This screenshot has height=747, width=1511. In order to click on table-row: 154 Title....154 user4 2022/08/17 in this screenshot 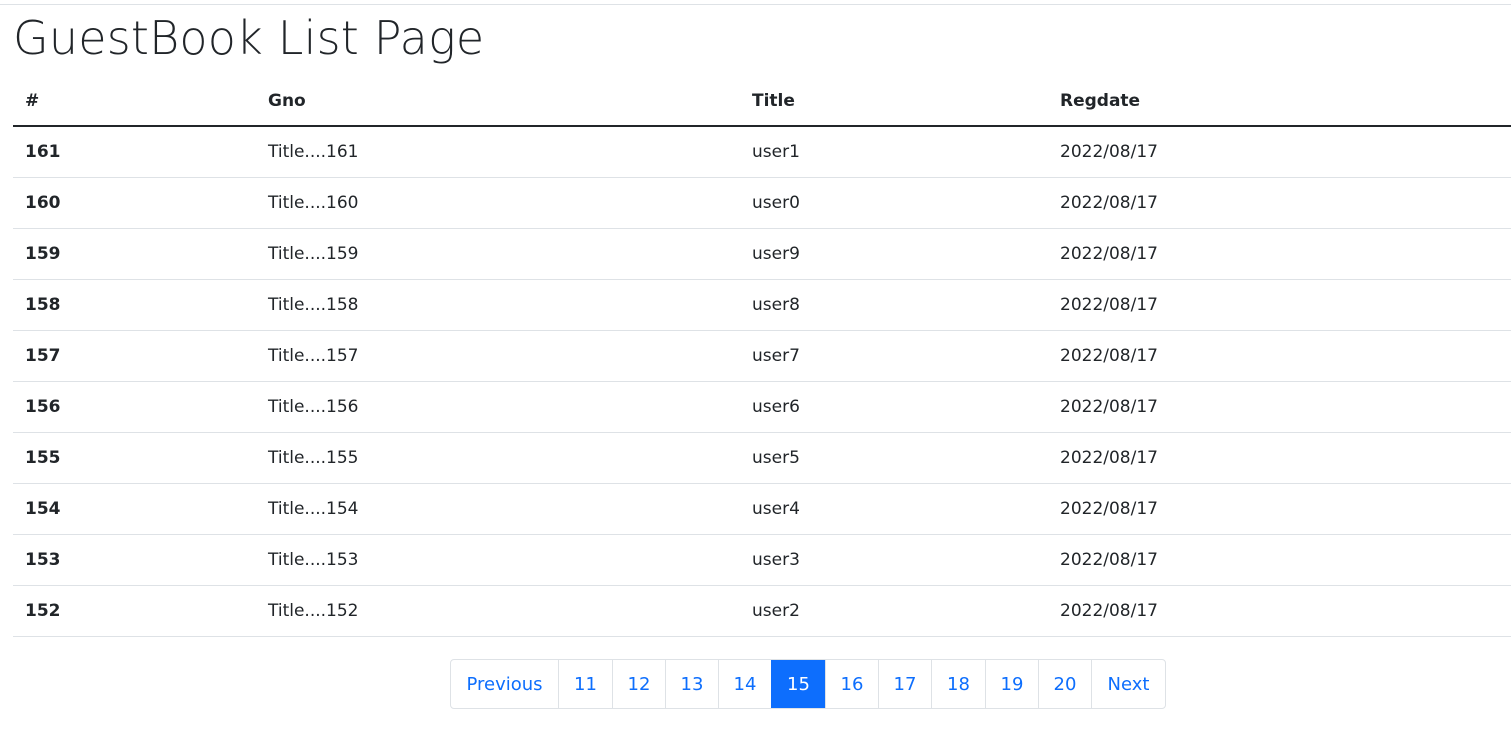, I will do `click(762, 509)`.